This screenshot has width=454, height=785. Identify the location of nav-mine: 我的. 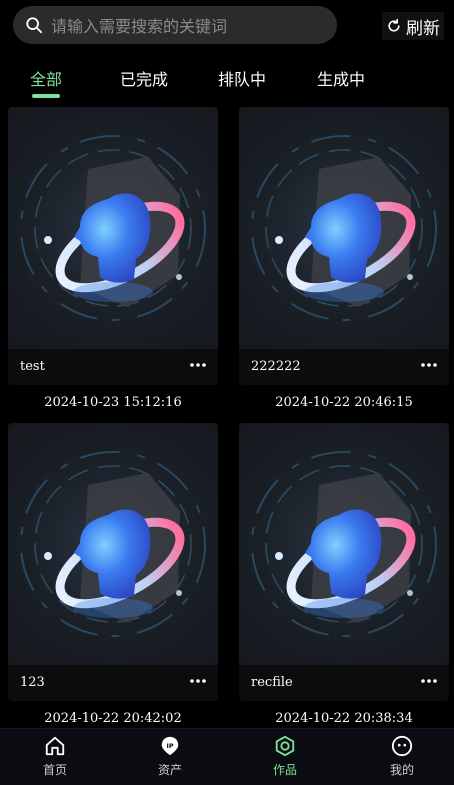
(402, 756).